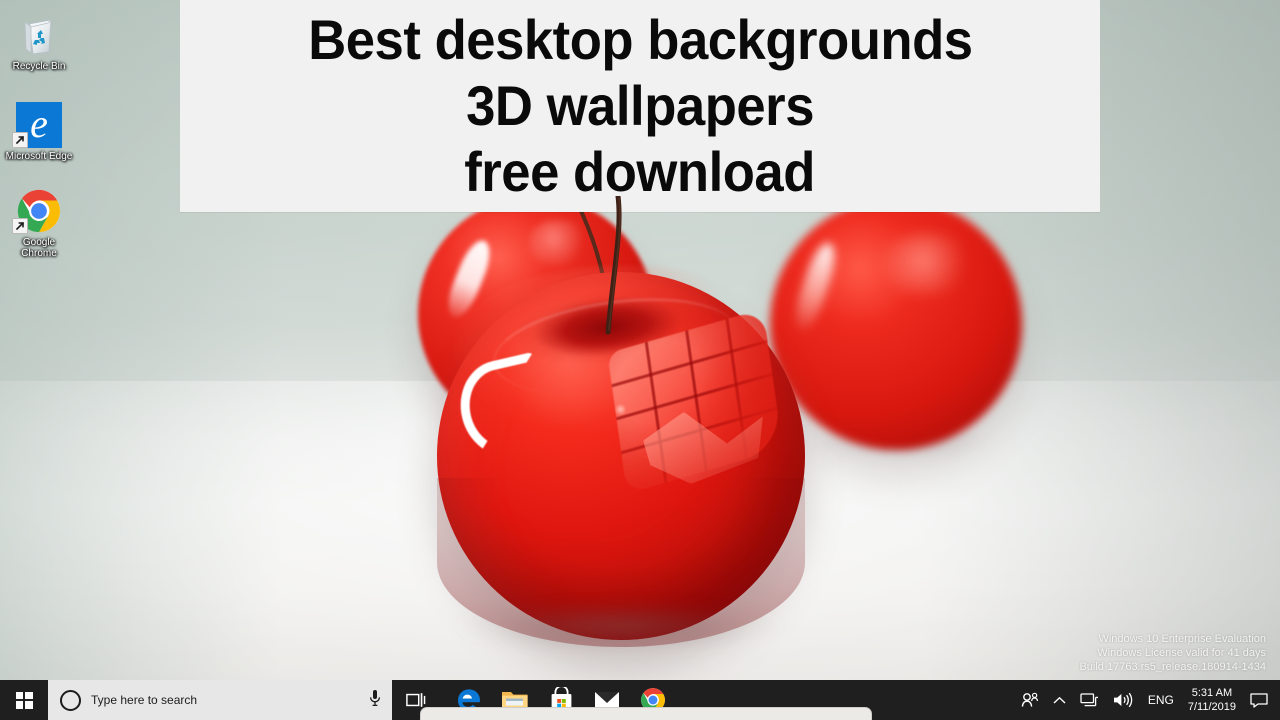  What do you see at coordinates (896, 324) in the screenshot?
I see `cherry-back-right` at bounding box center [896, 324].